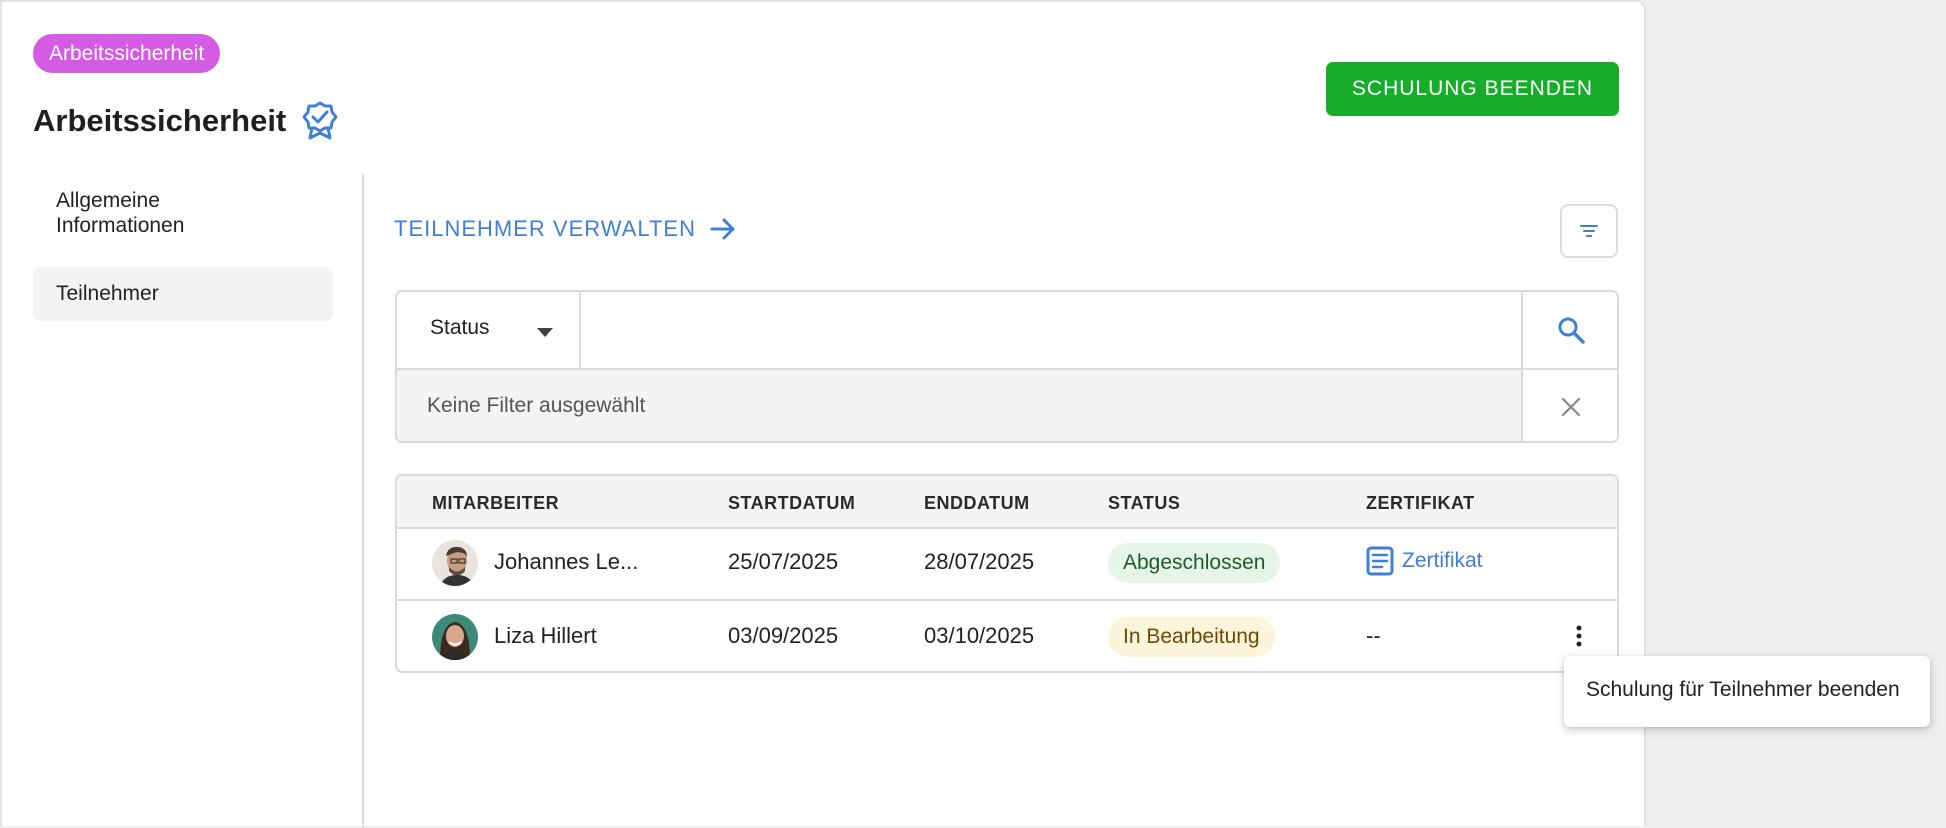 This screenshot has width=1946, height=828. Describe the element at coordinates (160, 120) in the screenshot. I see `page-title: Arbeitssicherheit` at that location.